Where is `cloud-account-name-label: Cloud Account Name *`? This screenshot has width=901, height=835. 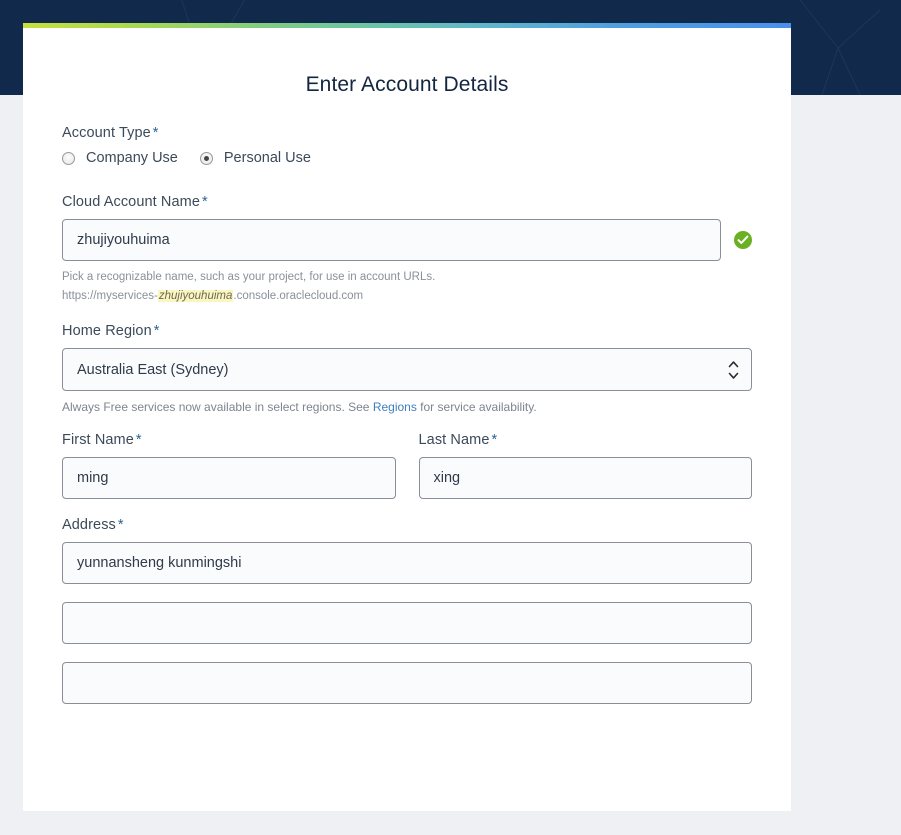
cloud-account-name-label: Cloud Account Name * is located at coordinates (407, 202).